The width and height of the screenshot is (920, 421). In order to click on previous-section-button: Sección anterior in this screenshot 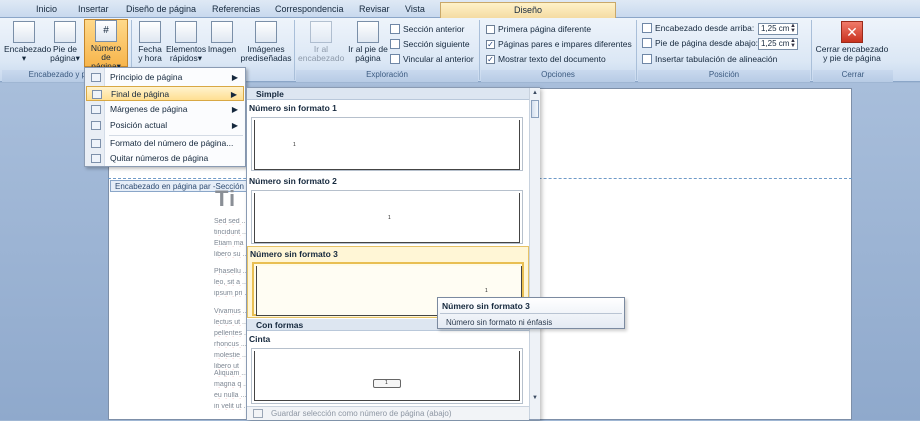, I will do `click(427, 29)`.